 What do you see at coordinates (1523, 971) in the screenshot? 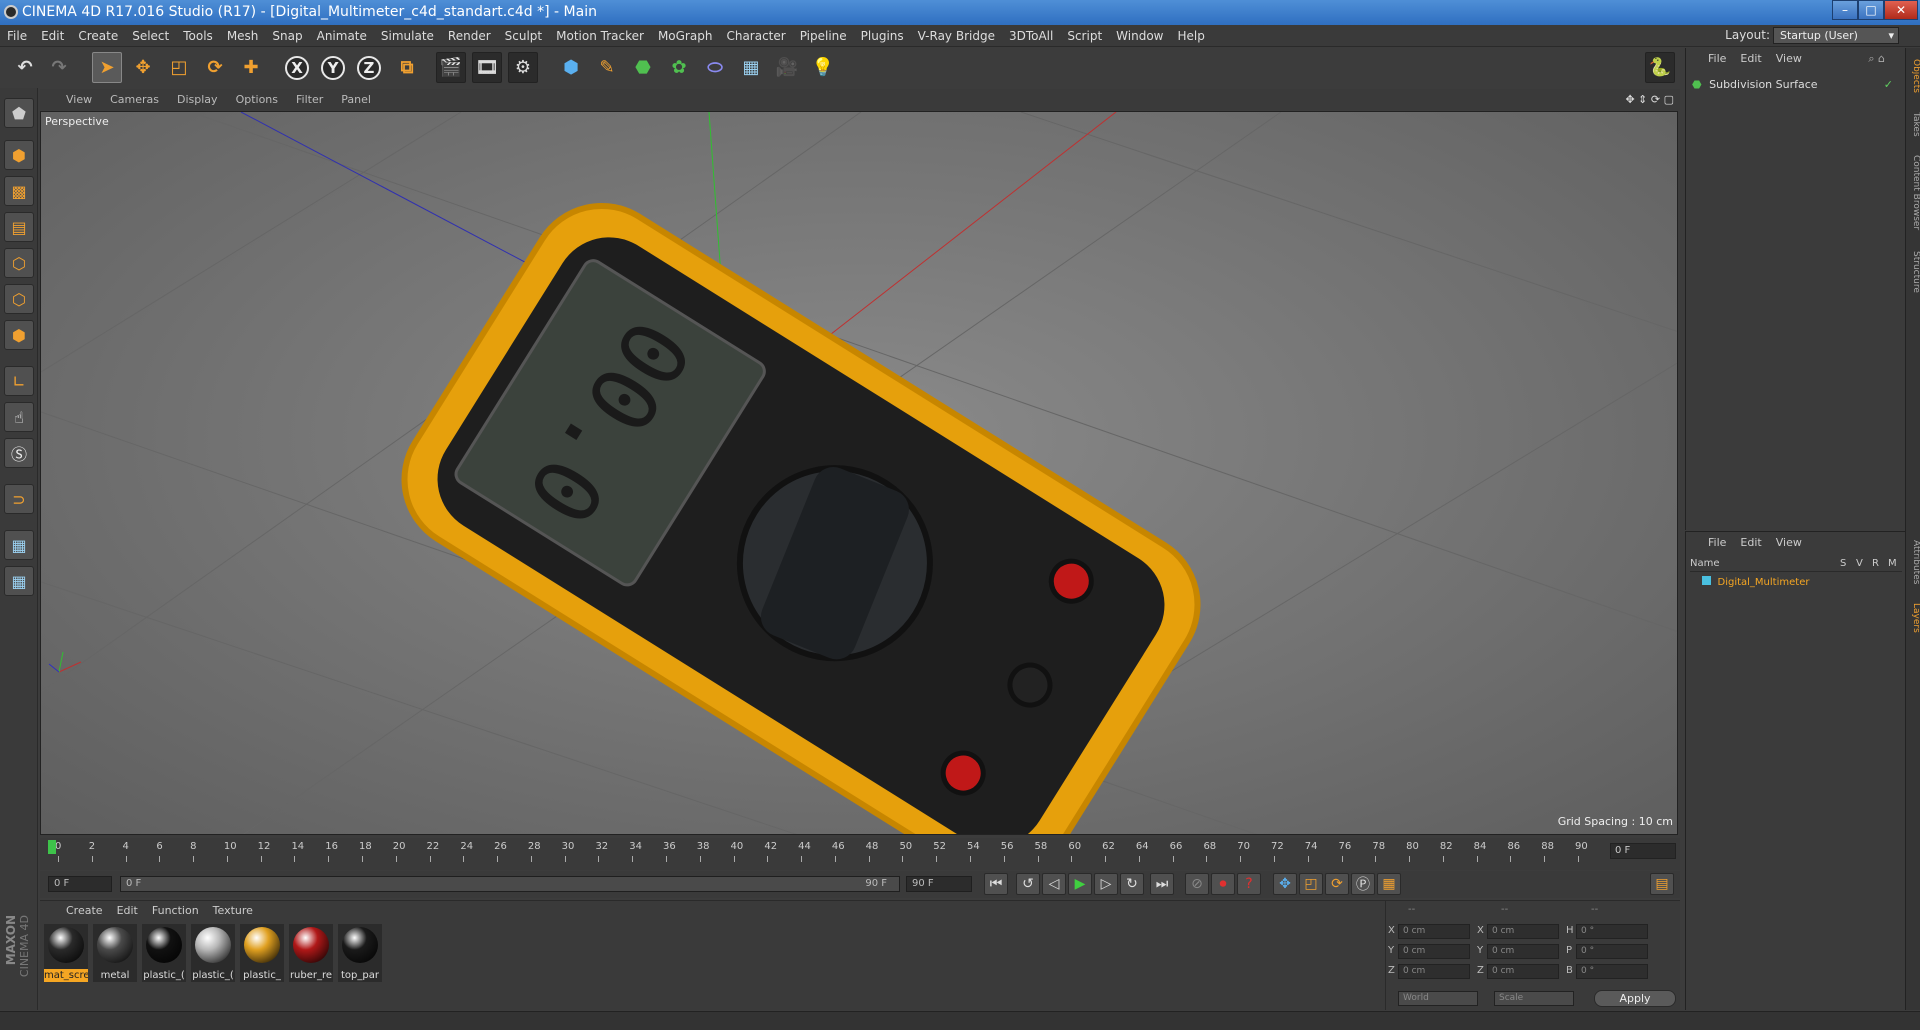
I see `size-z-field: 0 cm` at bounding box center [1523, 971].